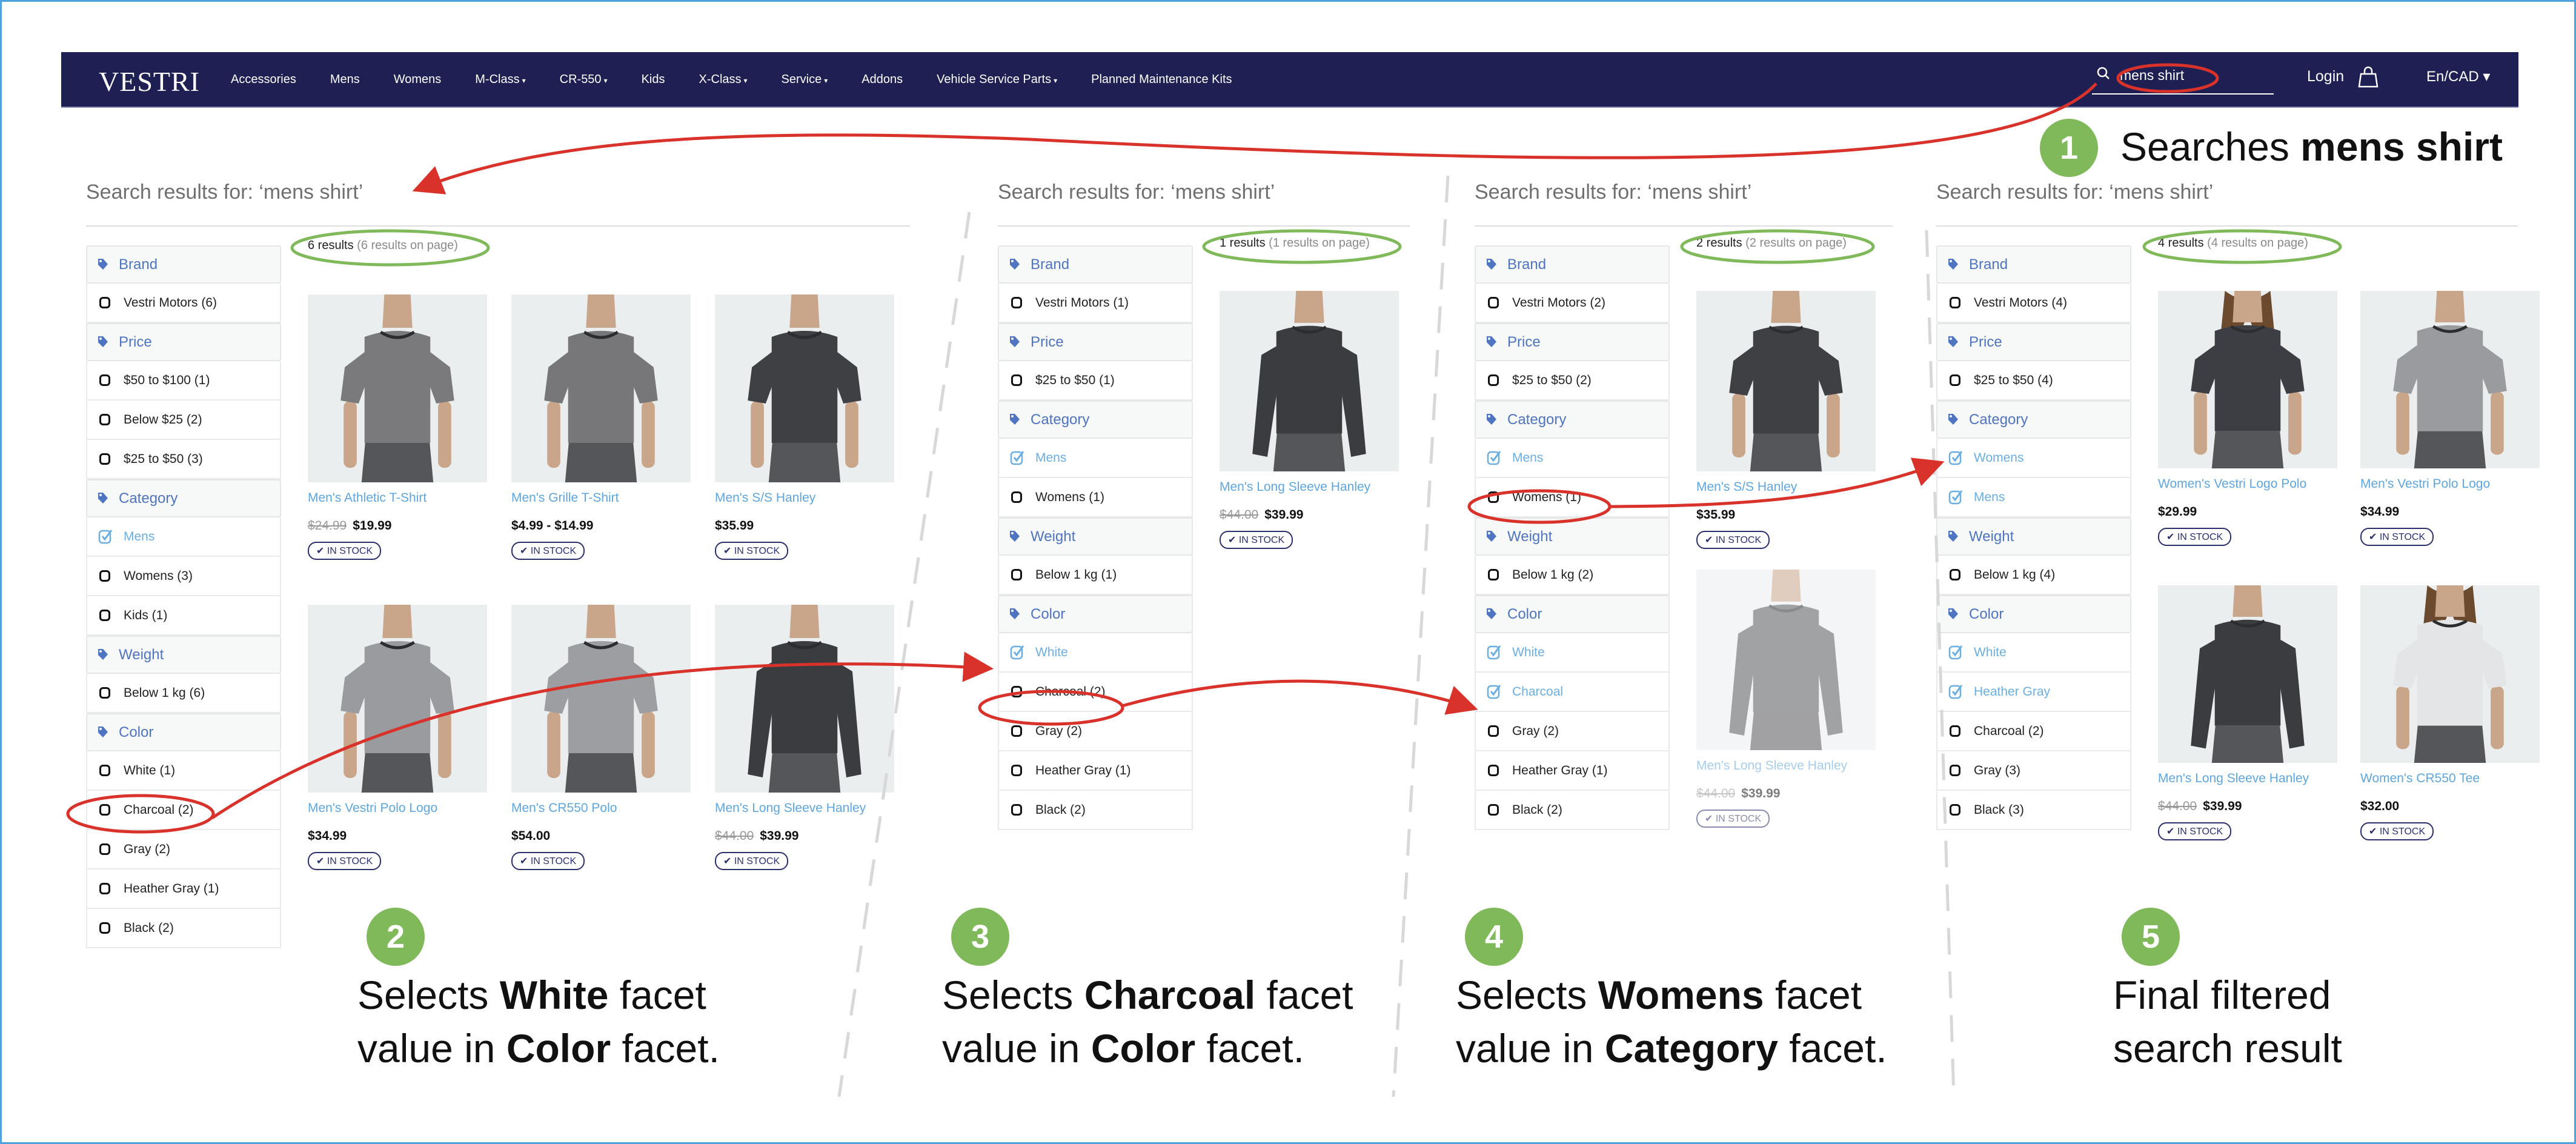  I want to click on nav-link-accessories: Accessories, so click(263, 80).